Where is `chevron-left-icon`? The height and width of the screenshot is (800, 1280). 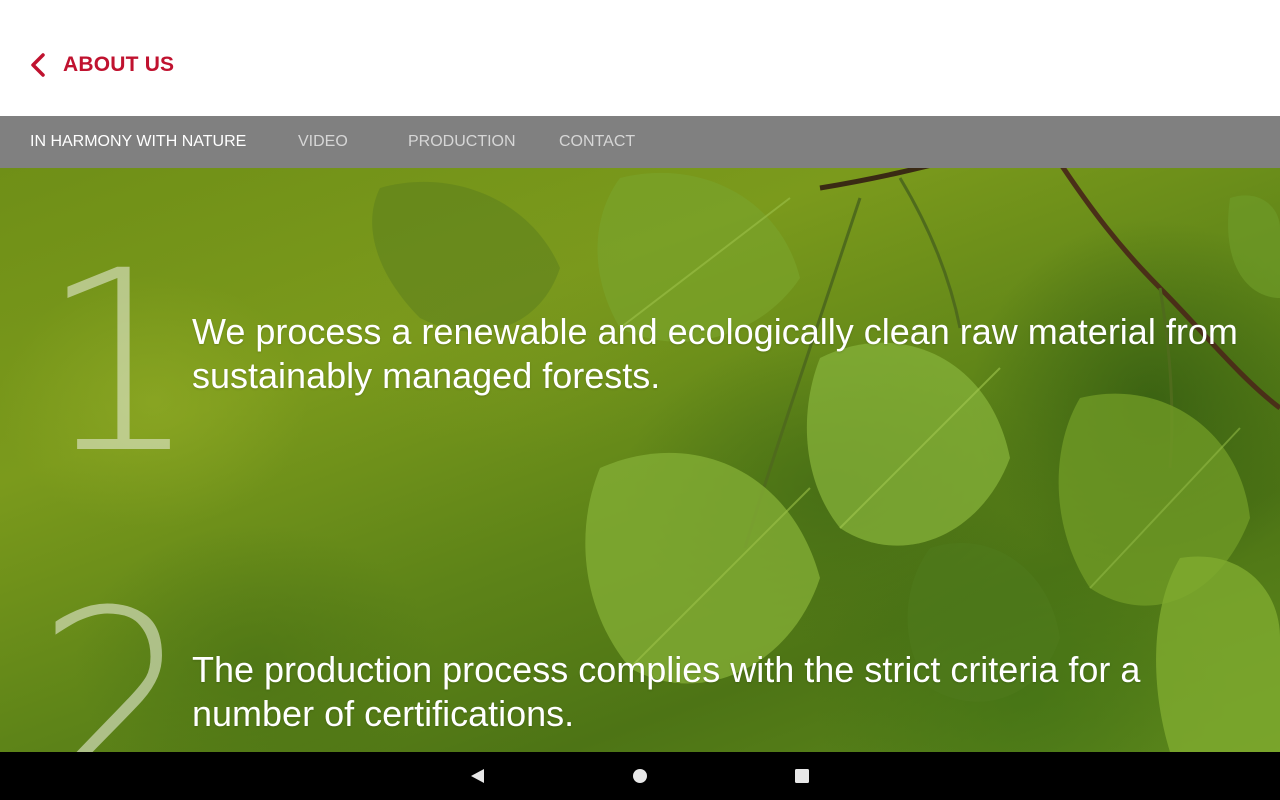
chevron-left-icon is located at coordinates (38, 65).